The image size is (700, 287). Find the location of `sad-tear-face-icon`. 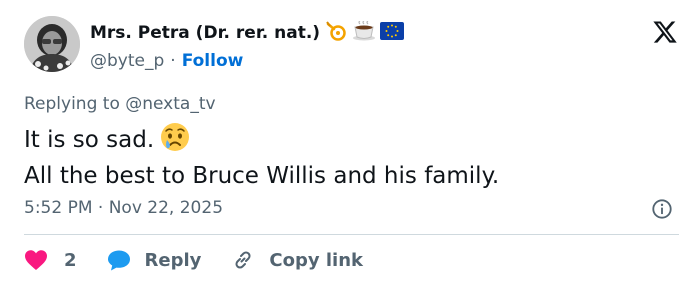

sad-tear-face-icon is located at coordinates (175, 141).